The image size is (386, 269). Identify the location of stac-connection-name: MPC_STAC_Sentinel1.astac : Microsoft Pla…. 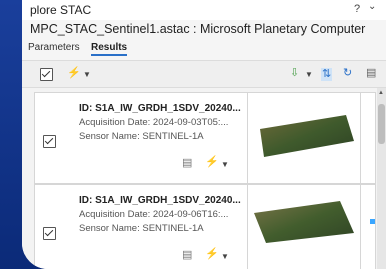
(198, 29).